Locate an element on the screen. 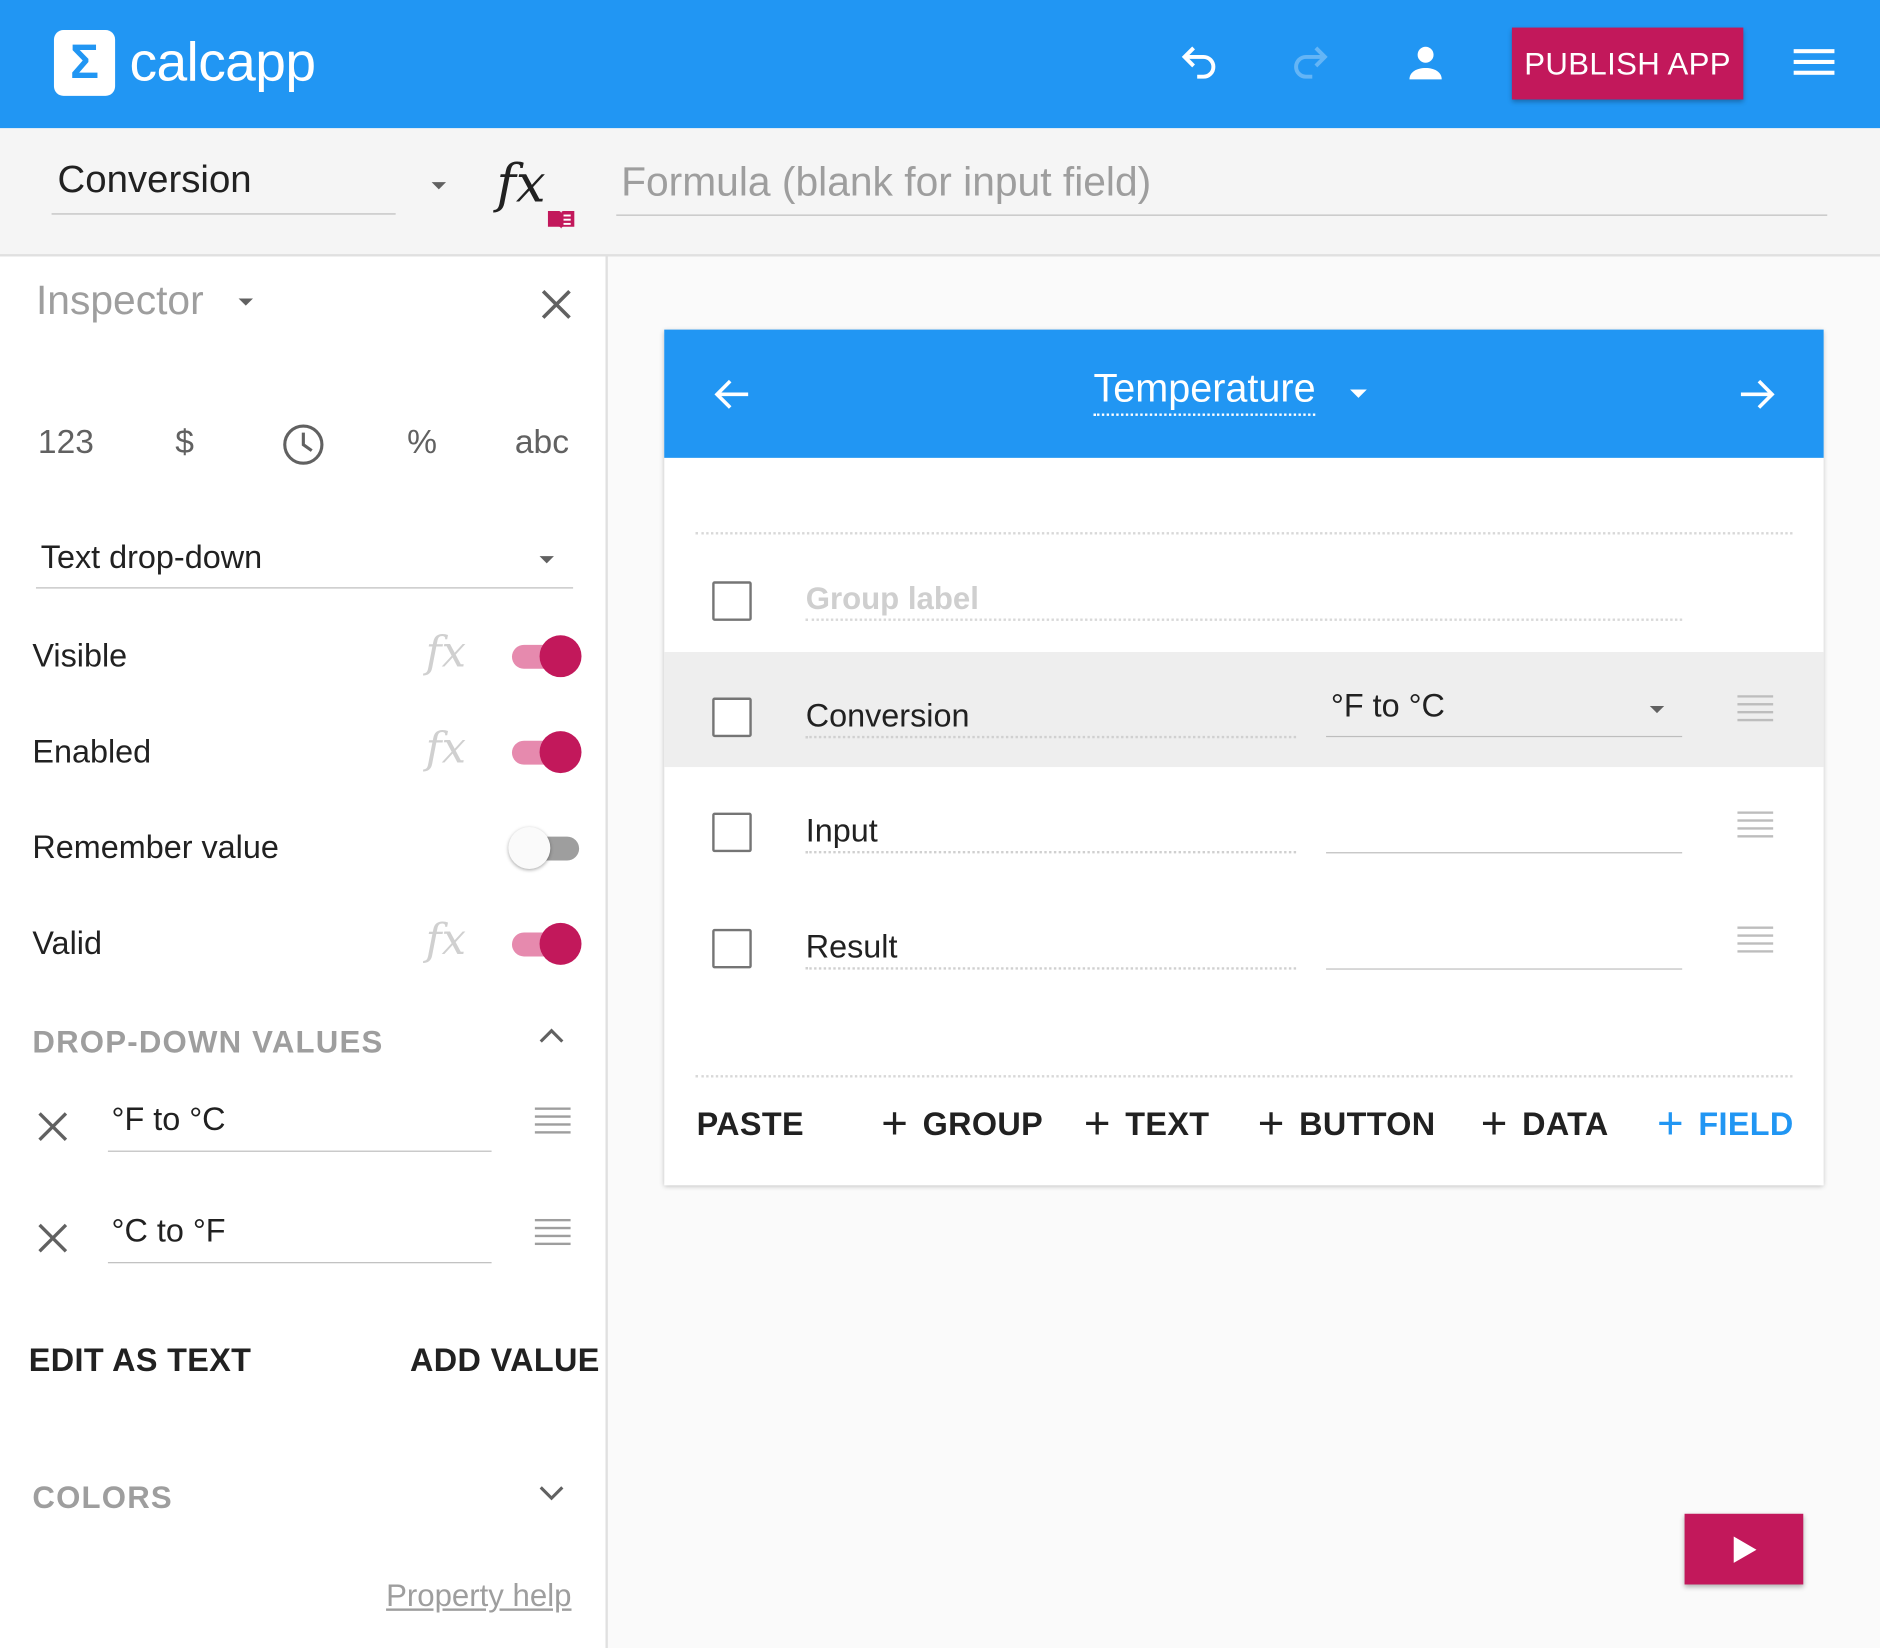  account-icon is located at coordinates (1425, 62).